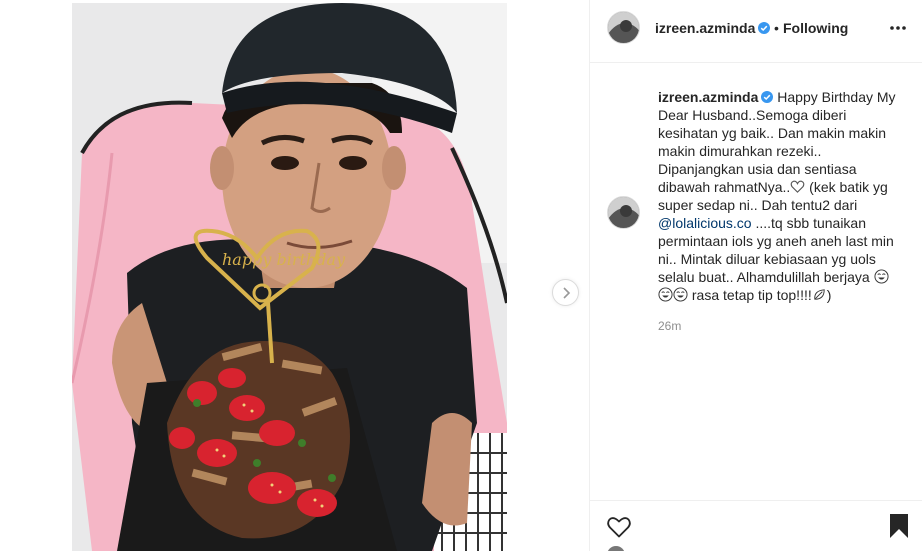 Image resolution: width=922 pixels, height=551 pixels. I want to click on author-avatar, so click(623, 27).